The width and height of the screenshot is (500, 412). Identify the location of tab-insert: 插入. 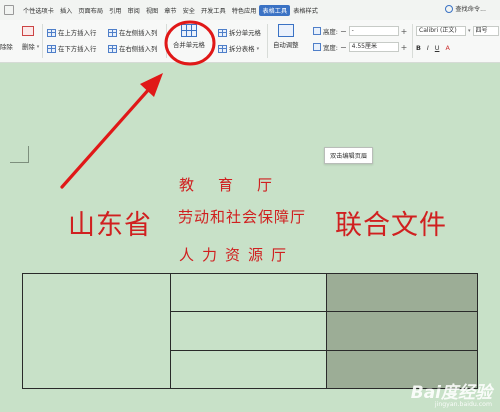
(66, 10).